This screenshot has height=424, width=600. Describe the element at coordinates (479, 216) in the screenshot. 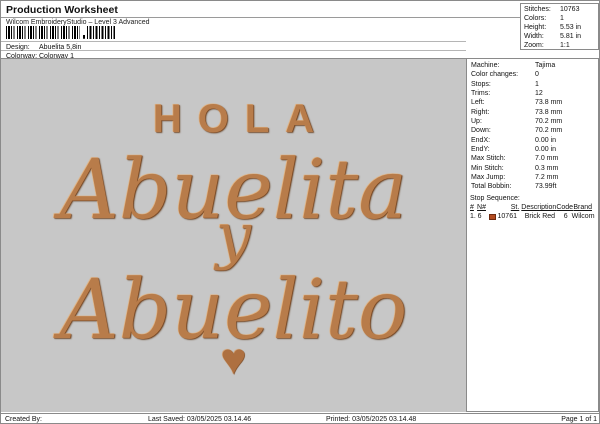

I see `needle-value: 6` at that location.